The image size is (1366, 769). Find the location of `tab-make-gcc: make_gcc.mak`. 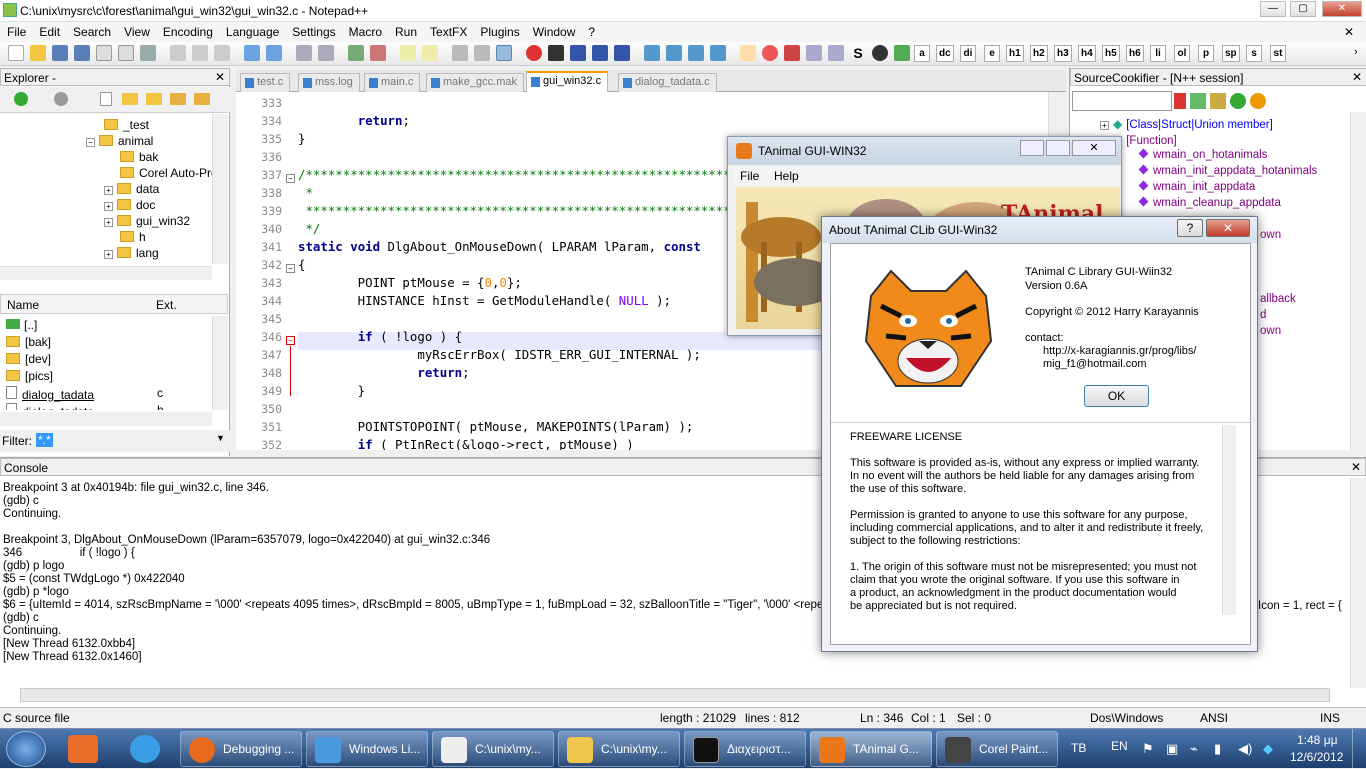

tab-make-gcc: make_gcc.mak is located at coordinates (475, 82).